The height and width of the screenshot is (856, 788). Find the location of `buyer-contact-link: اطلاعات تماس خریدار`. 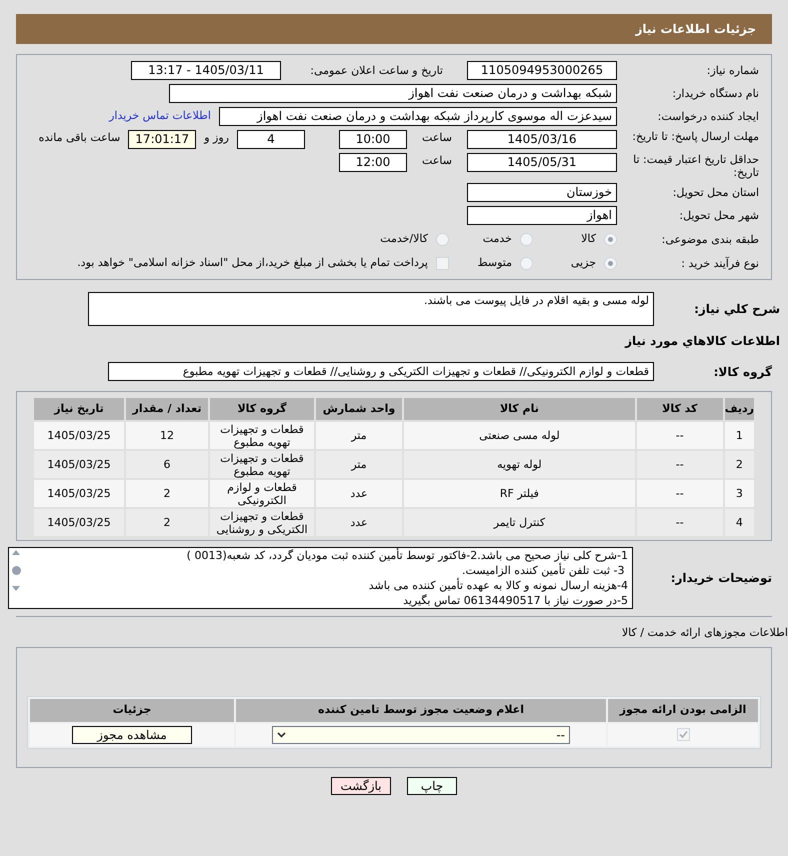

buyer-contact-link: اطلاعات تماس خریدار is located at coordinates (160, 116).